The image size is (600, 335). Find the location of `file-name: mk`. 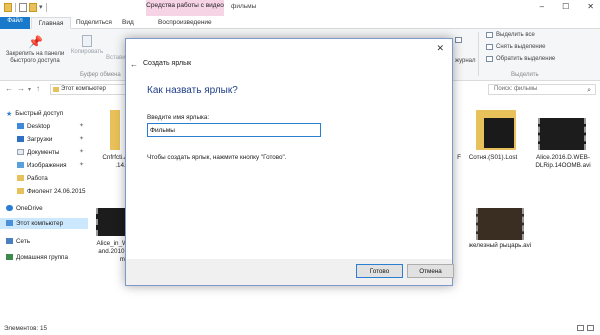

file-name: mk is located at coordinates (123, 259).